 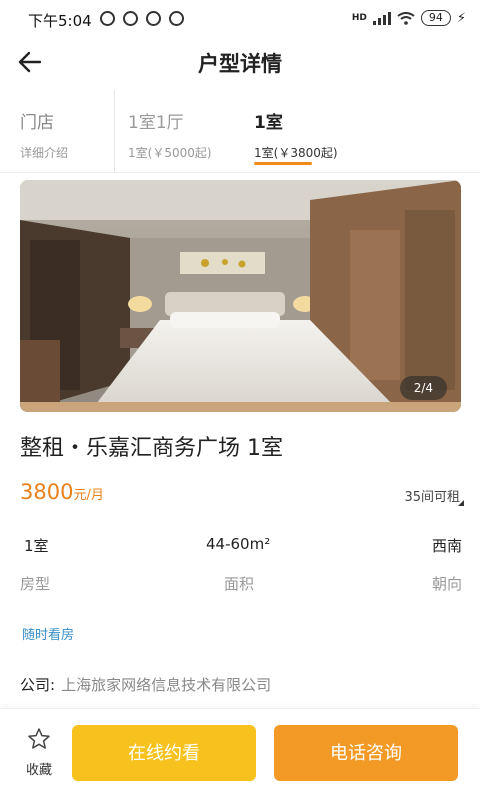 What do you see at coordinates (240, 172) in the screenshot?
I see `divider` at bounding box center [240, 172].